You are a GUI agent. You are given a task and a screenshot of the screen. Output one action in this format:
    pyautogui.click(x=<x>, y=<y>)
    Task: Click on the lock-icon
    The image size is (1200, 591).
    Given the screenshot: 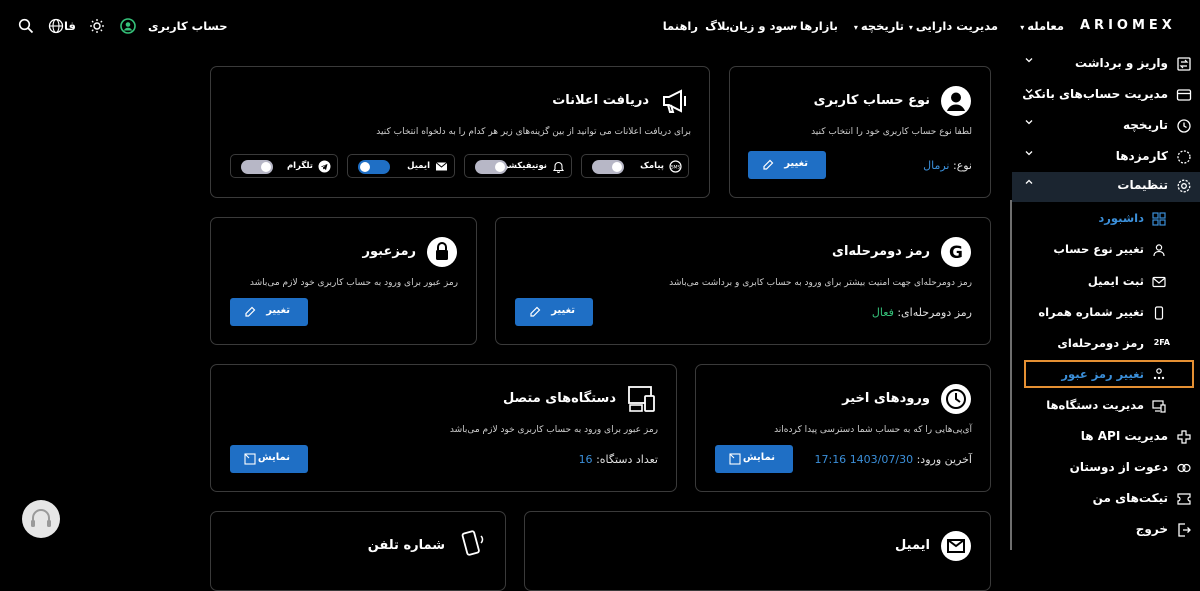 What is the action you would take?
    pyautogui.click(x=442, y=252)
    